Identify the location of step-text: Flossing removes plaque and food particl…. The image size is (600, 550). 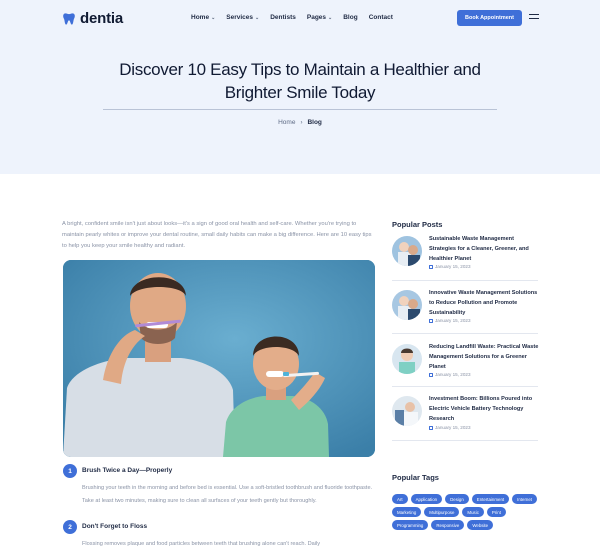
(201, 544).